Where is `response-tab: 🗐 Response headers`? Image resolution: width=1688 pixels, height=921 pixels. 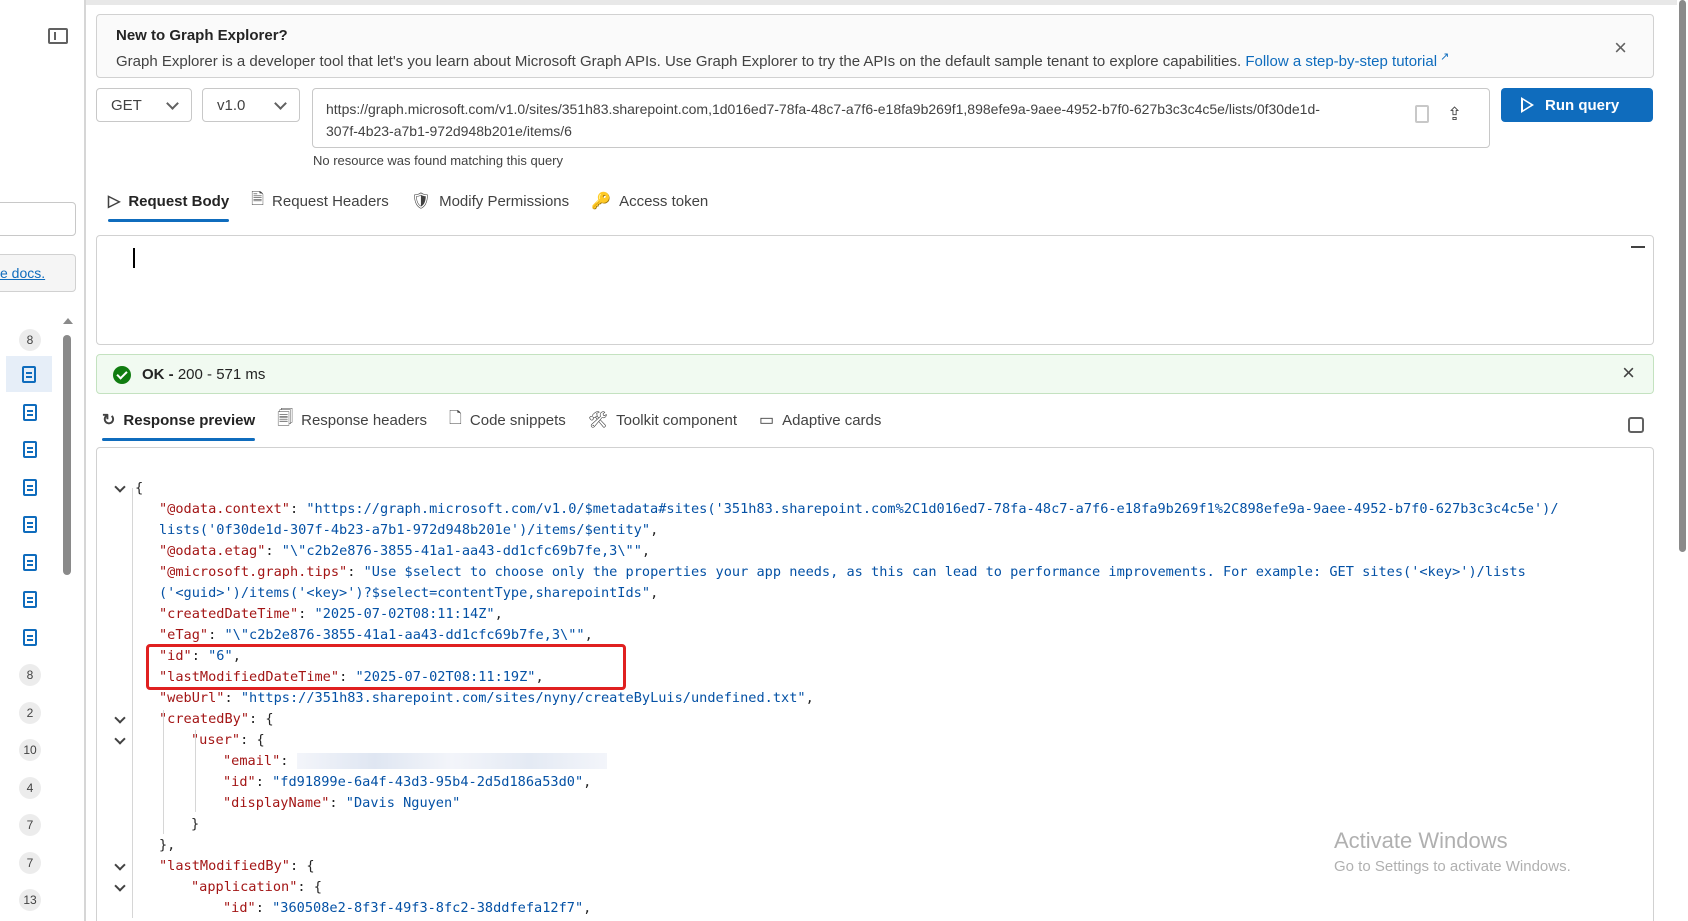
response-tab: 🗐 Response headers is located at coordinates (352, 420).